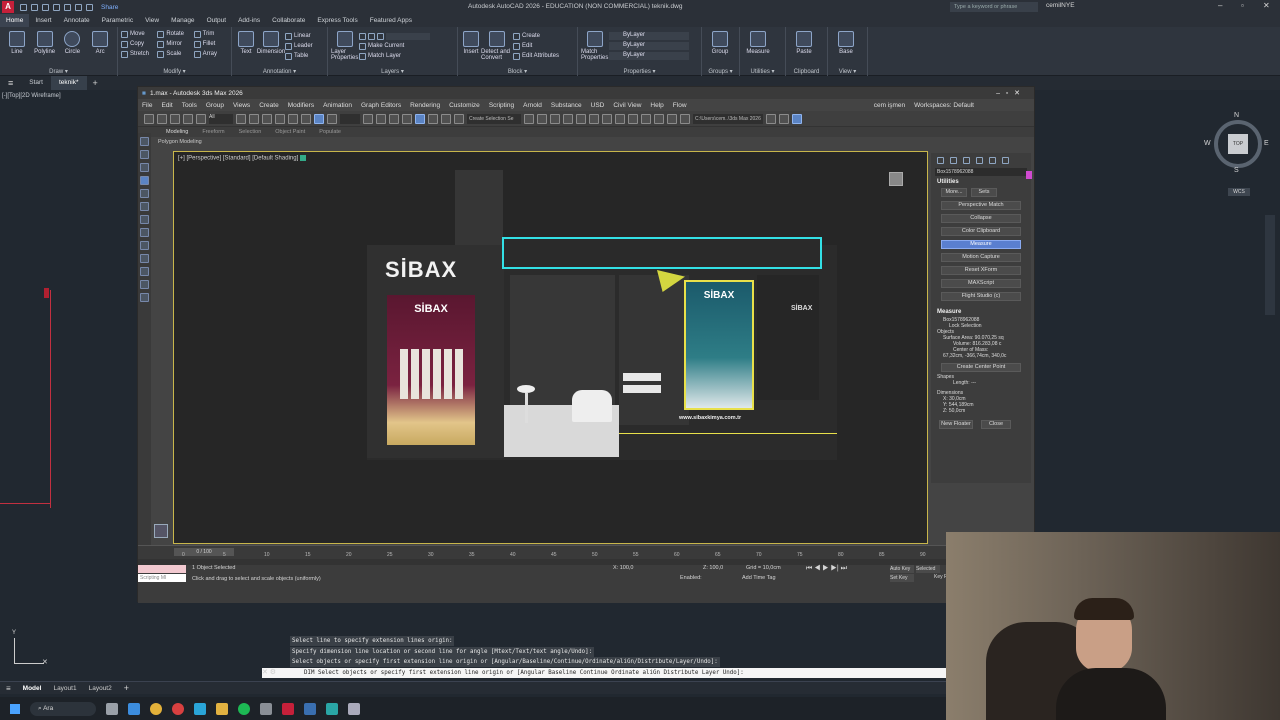  I want to click on unlink-icon, so click(188, 118).